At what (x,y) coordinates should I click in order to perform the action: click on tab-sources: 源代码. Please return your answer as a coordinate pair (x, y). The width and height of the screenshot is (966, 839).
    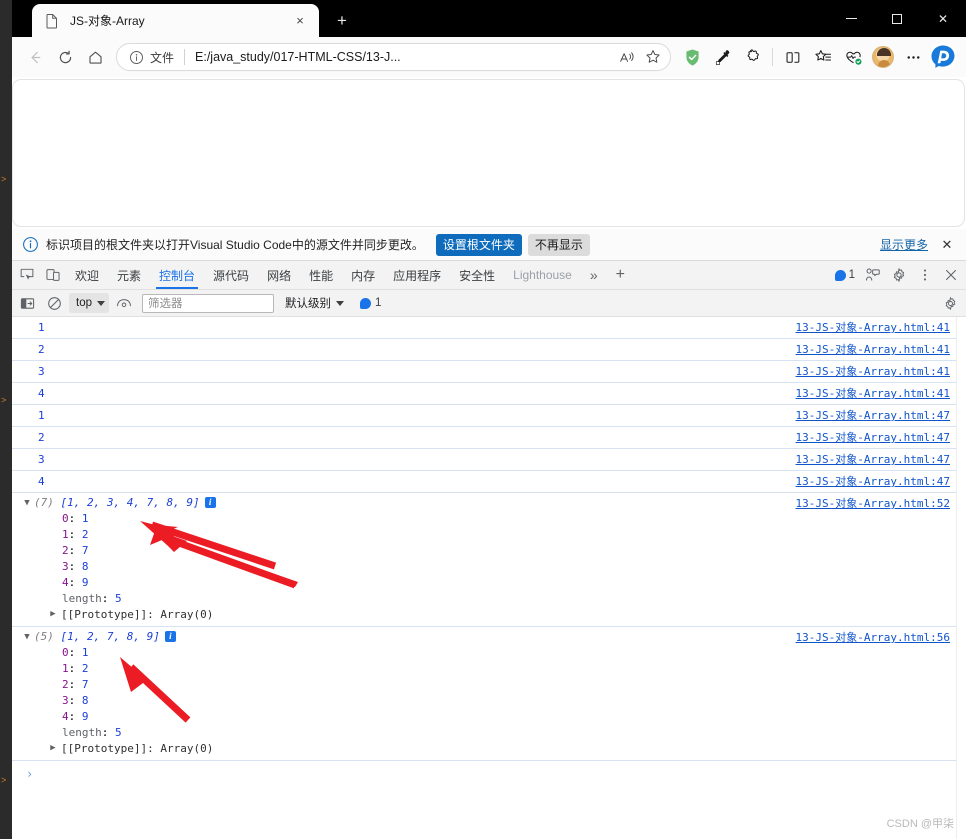
    Looking at the image, I should click on (231, 275).